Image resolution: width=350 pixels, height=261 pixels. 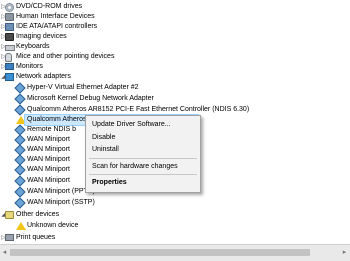 What do you see at coordinates (53, 225) in the screenshot?
I see `tree-item-label: Unknown device` at bounding box center [53, 225].